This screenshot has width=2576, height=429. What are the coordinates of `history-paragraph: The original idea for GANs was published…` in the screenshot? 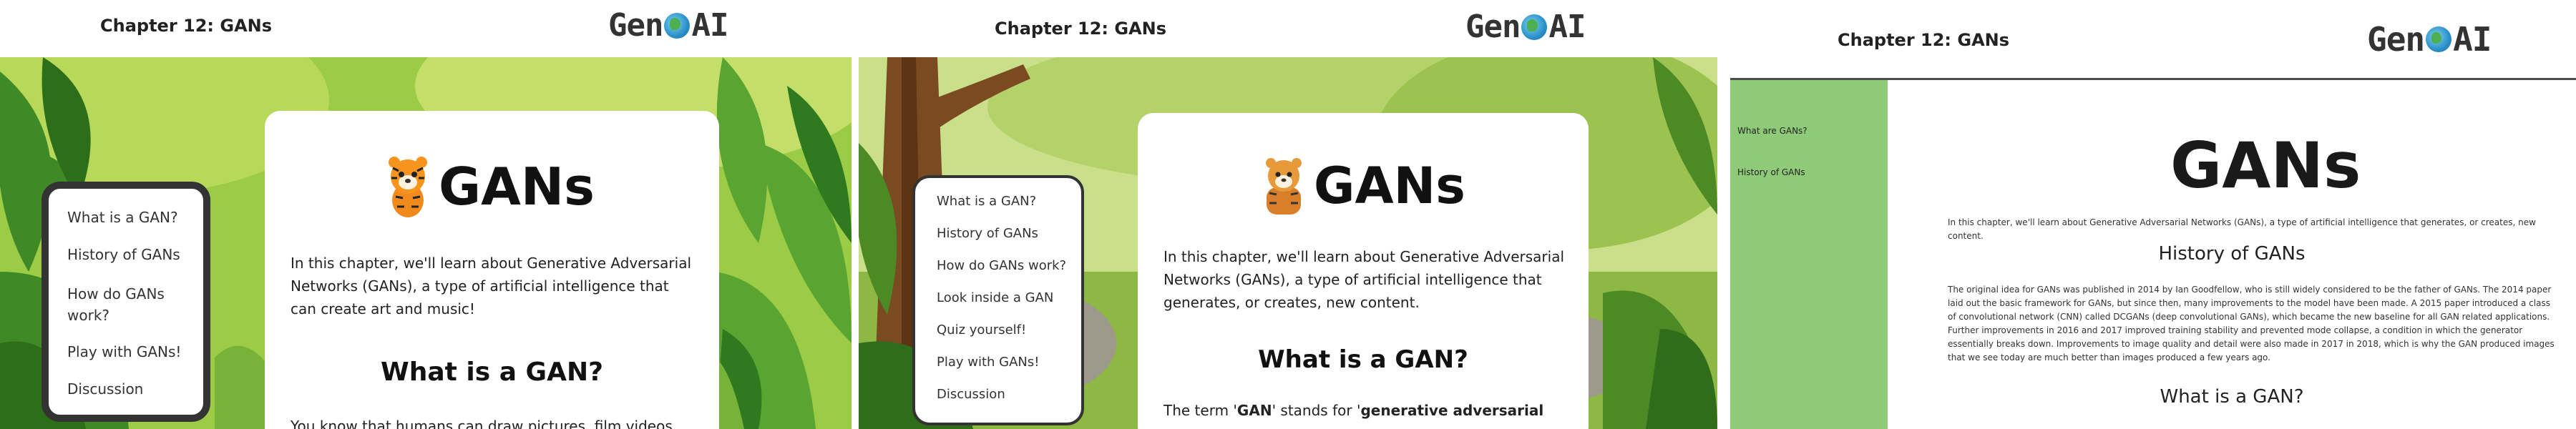 It's located at (2251, 324).